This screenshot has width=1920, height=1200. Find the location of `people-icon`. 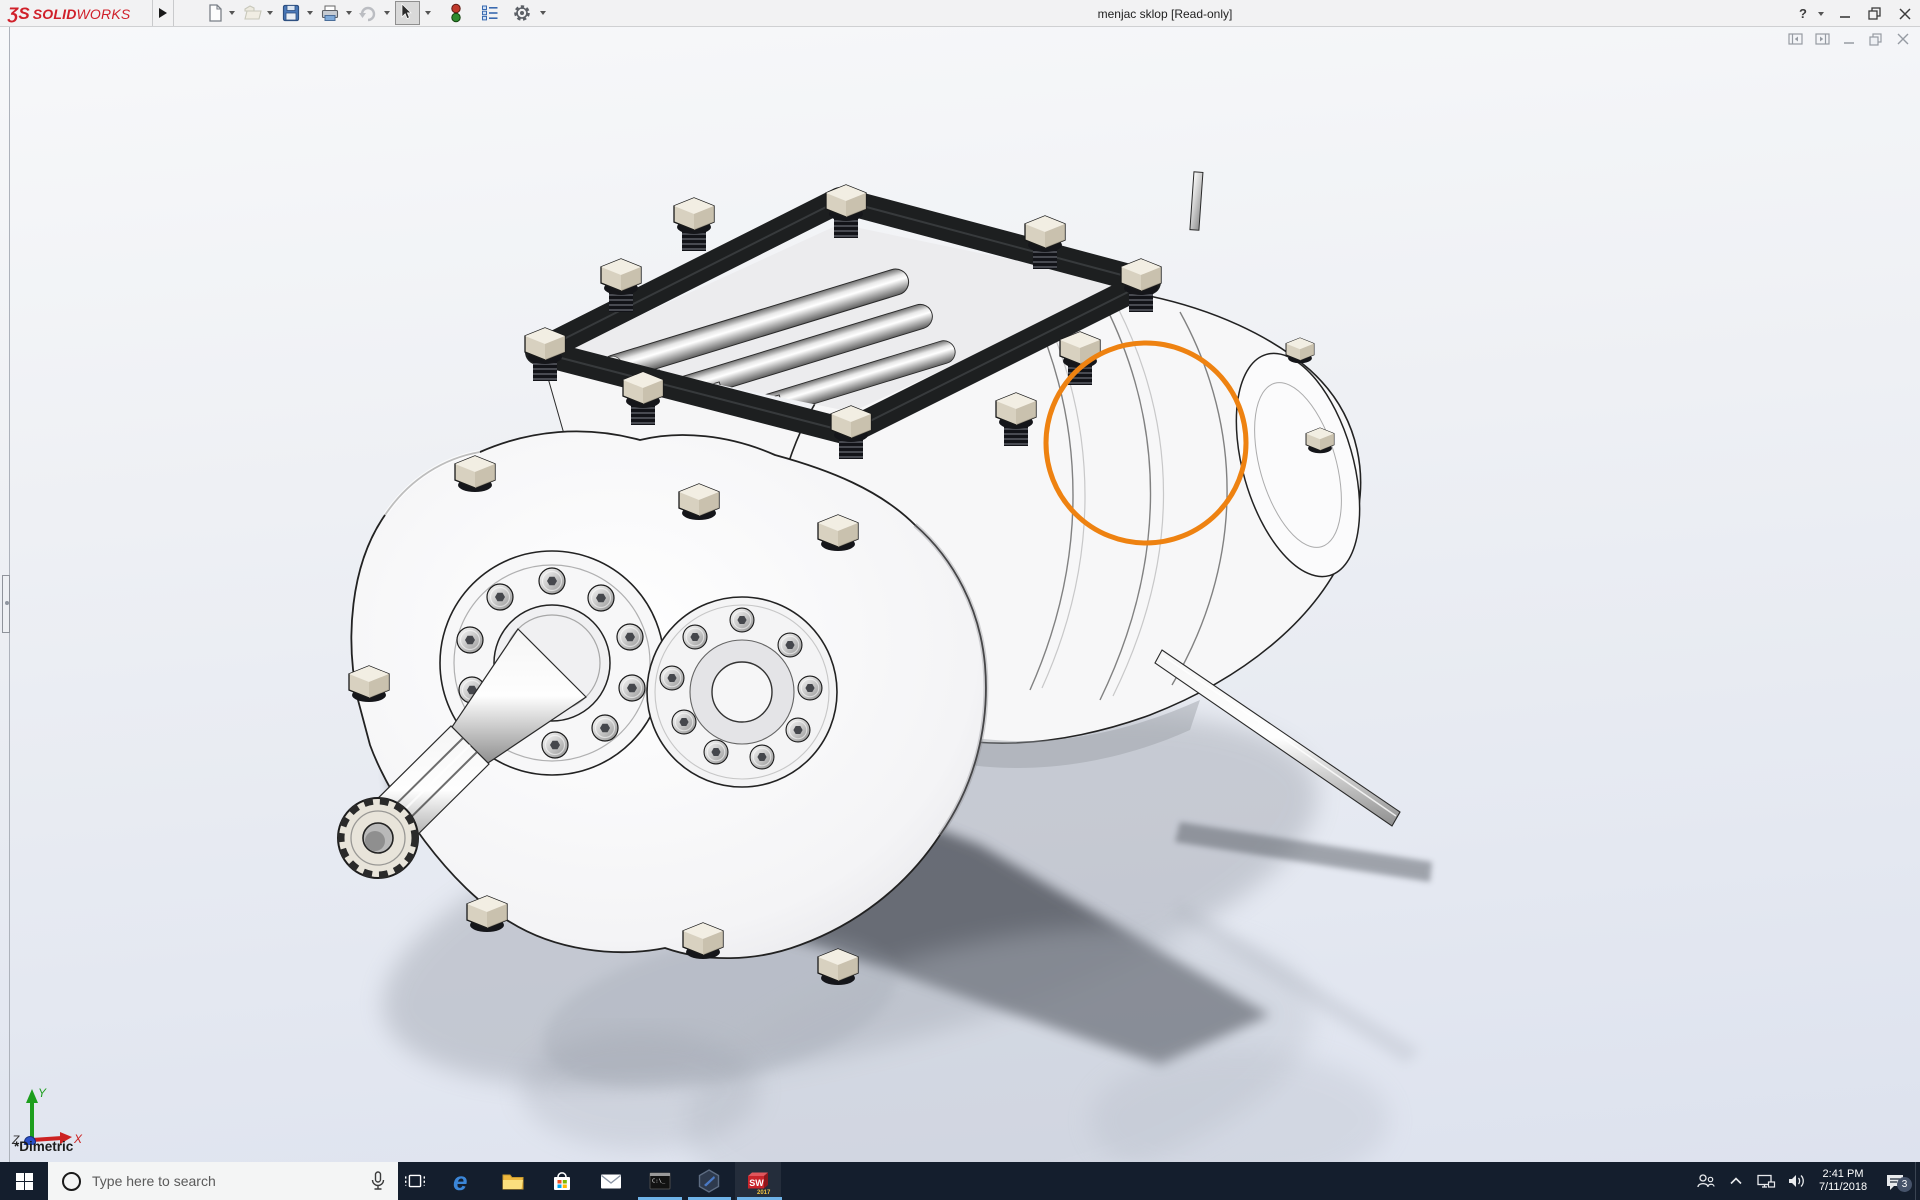

people-icon is located at coordinates (1706, 1181).